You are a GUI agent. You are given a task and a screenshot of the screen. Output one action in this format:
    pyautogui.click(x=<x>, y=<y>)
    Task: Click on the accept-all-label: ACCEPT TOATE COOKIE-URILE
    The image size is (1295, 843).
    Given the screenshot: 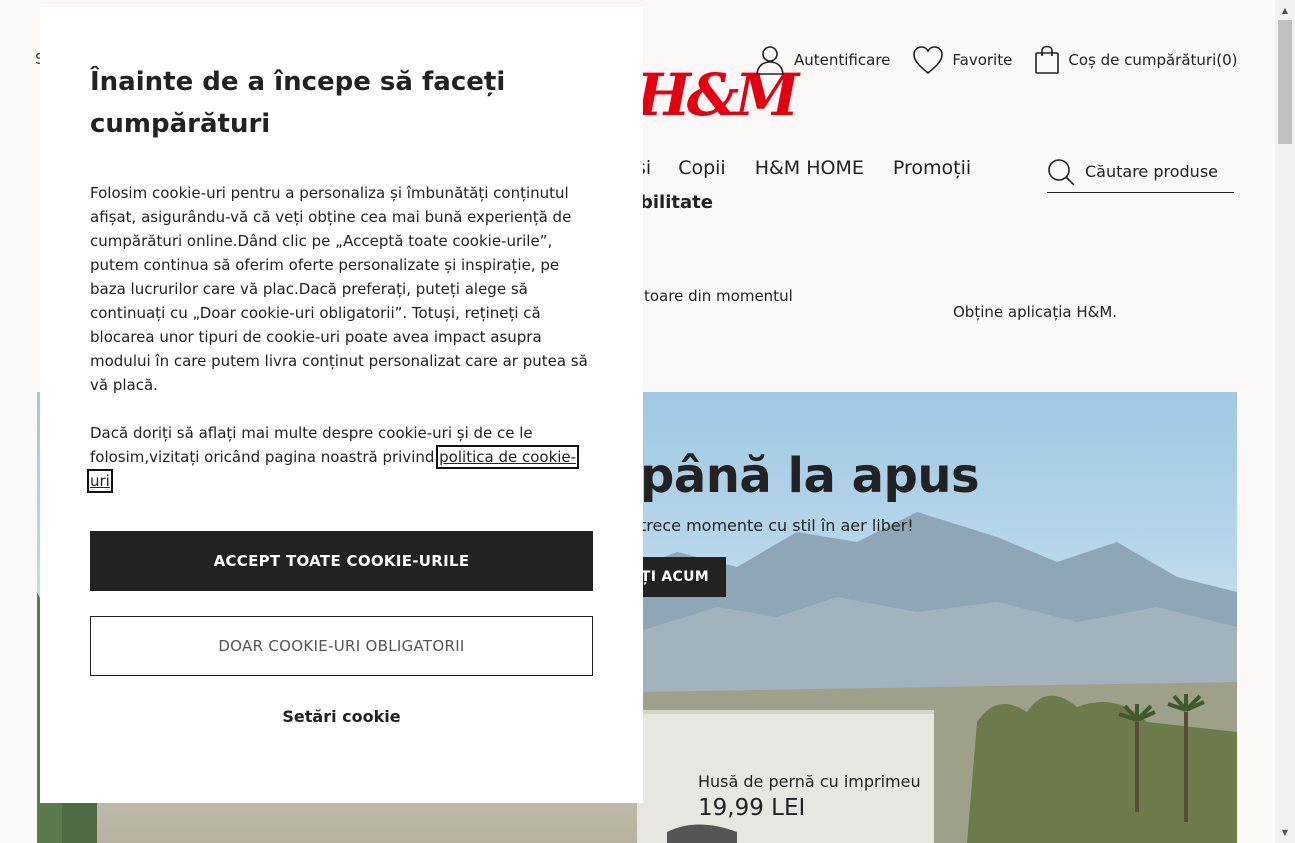 What is the action you would take?
    pyautogui.click(x=341, y=561)
    